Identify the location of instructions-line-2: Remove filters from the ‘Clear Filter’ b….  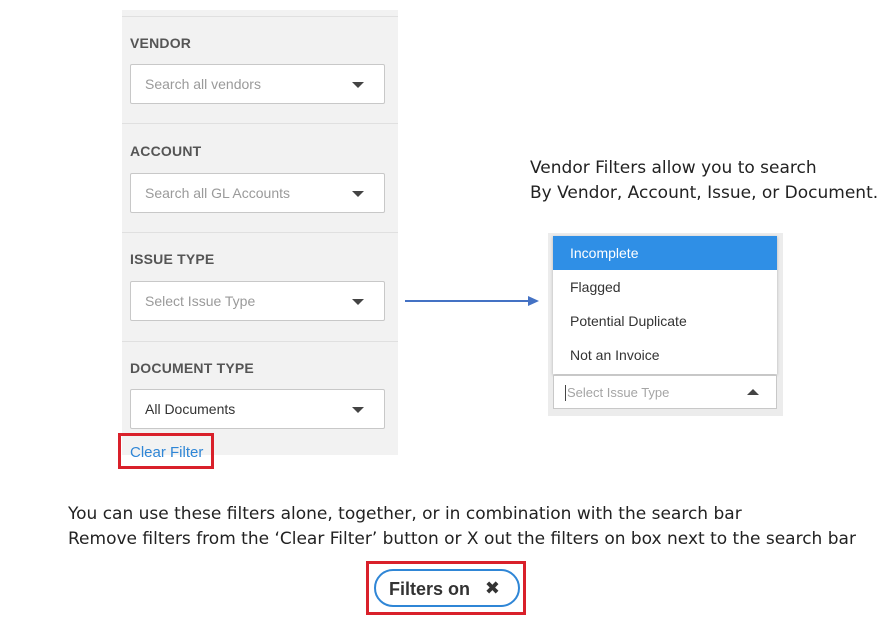
(462, 539).